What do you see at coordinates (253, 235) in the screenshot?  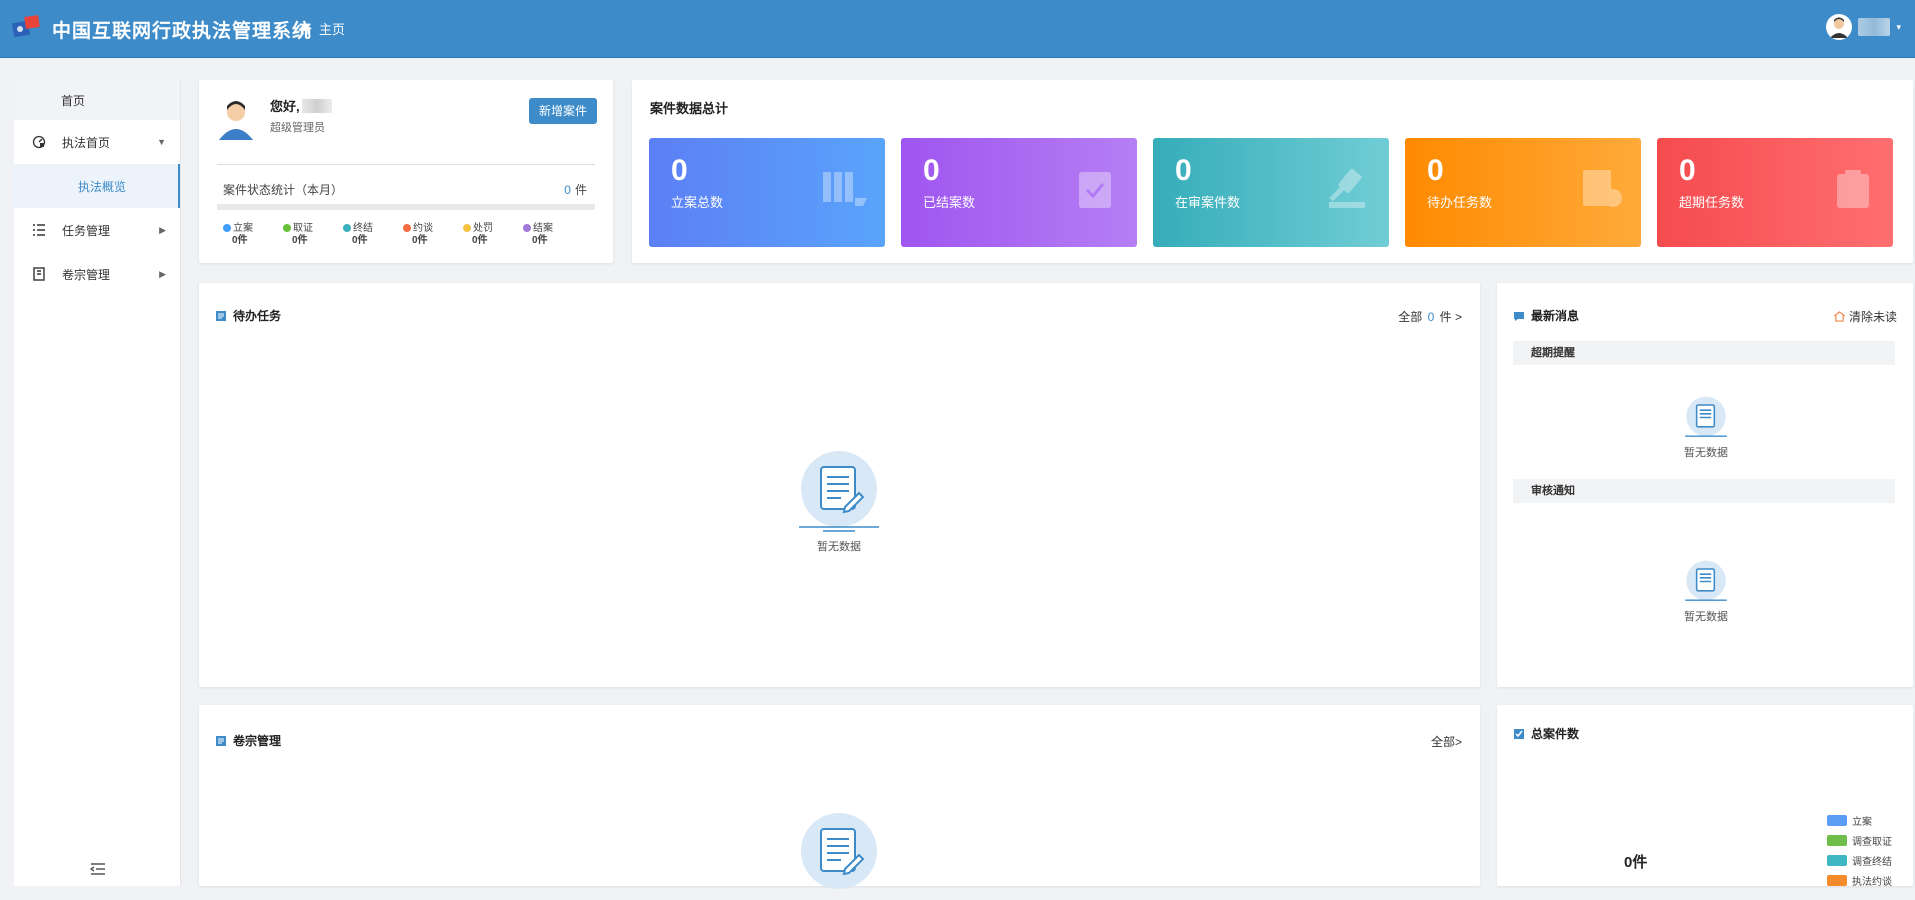 I see `status-legend-item: 立案 0件` at bounding box center [253, 235].